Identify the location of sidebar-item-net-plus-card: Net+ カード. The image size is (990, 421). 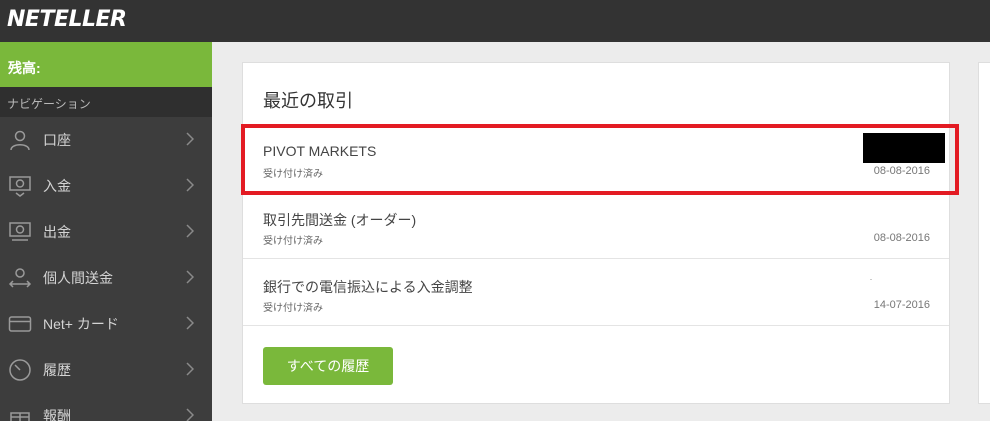
(106, 324).